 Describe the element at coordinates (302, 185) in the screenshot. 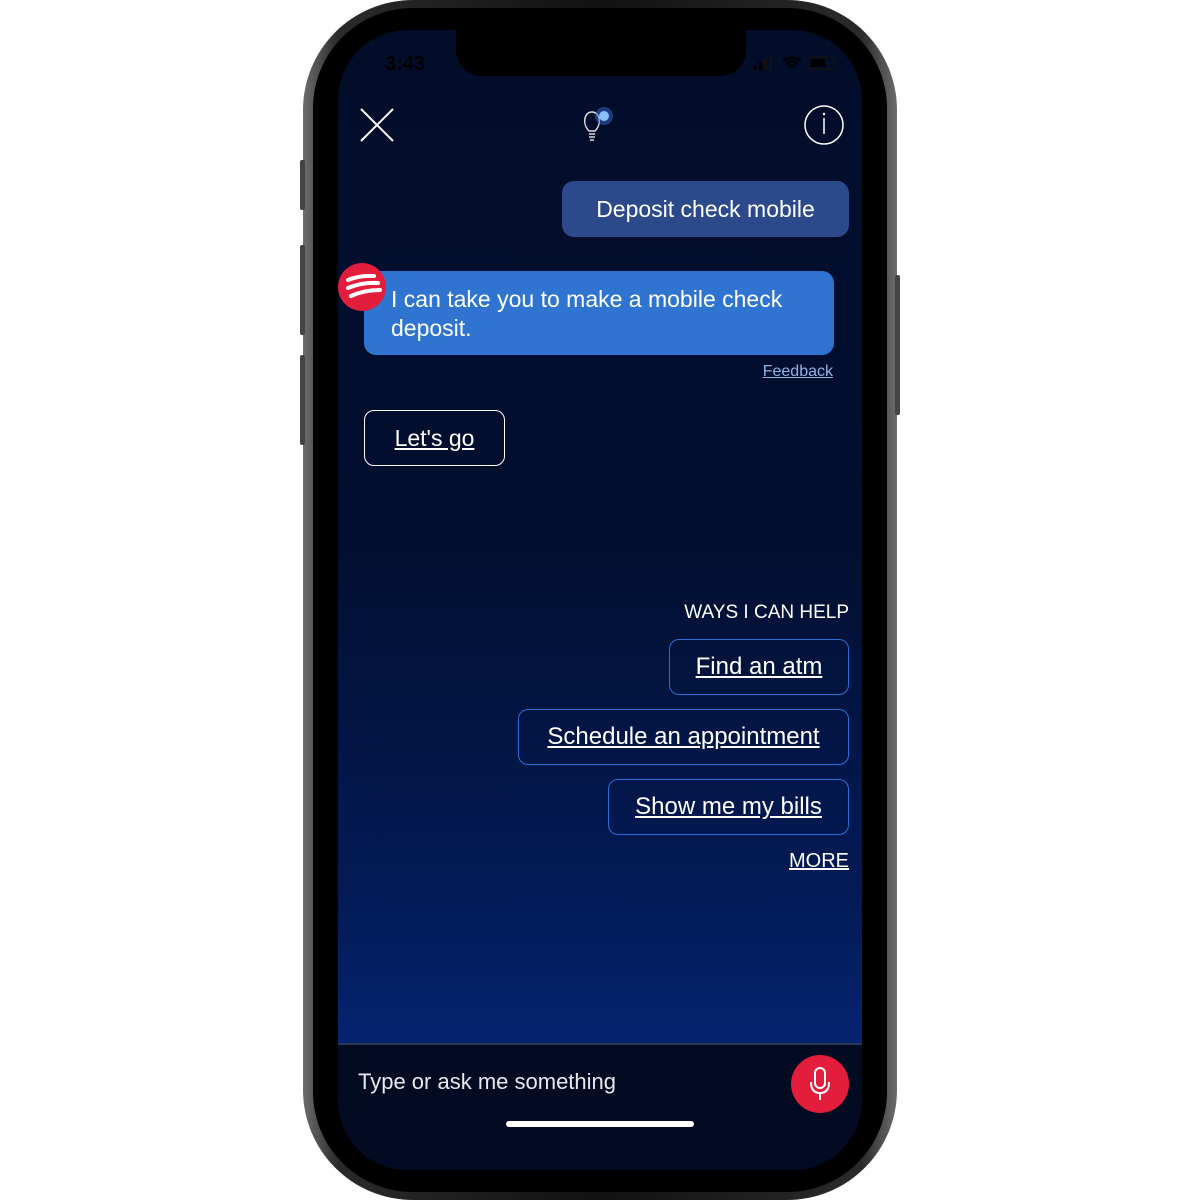

I see `phone-mute-switch` at that location.